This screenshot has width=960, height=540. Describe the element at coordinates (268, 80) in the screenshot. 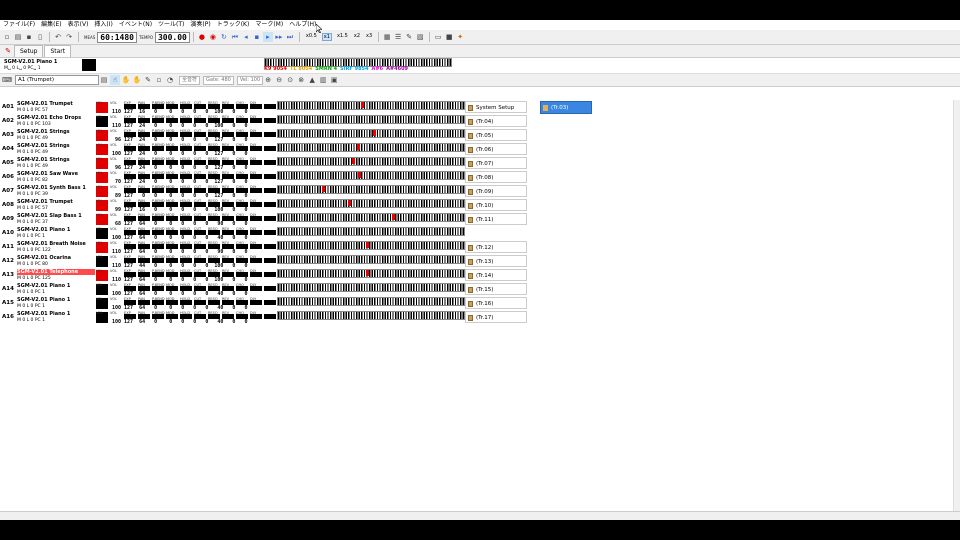

I see `zoom-in-icon: ⊕` at that location.